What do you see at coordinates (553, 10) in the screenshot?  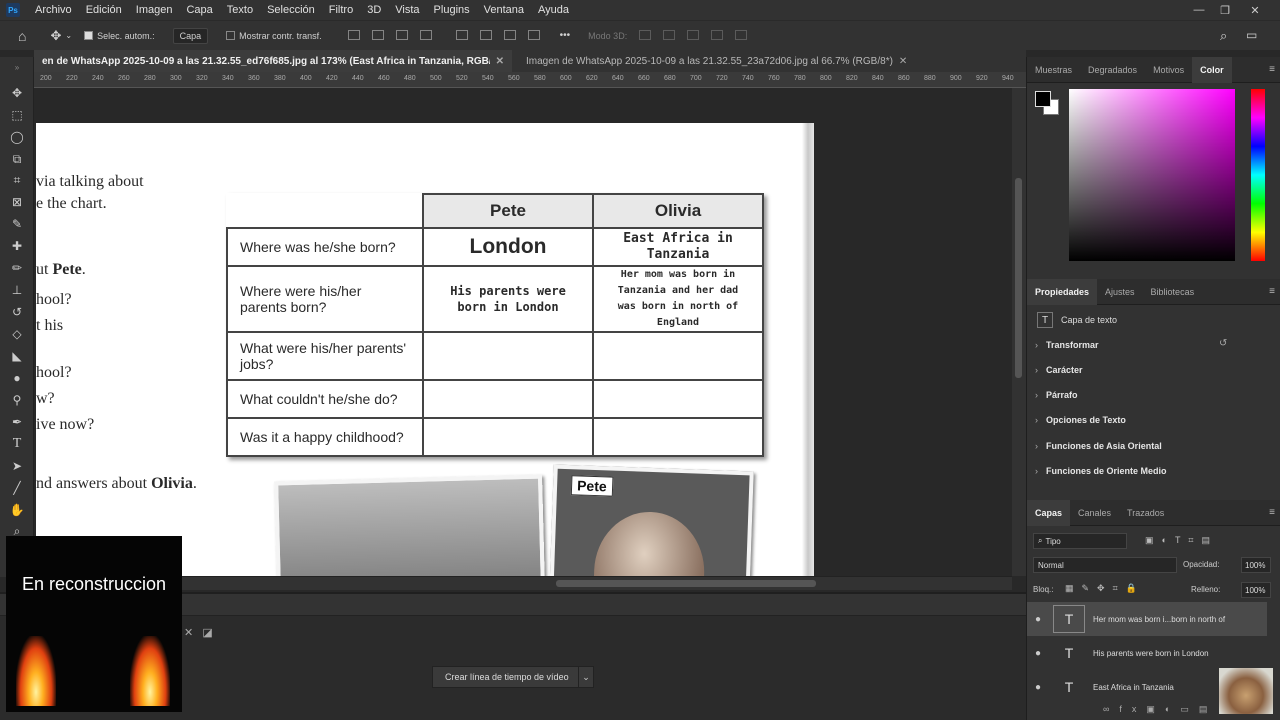 I see `menu-ayuda: Ayuda` at bounding box center [553, 10].